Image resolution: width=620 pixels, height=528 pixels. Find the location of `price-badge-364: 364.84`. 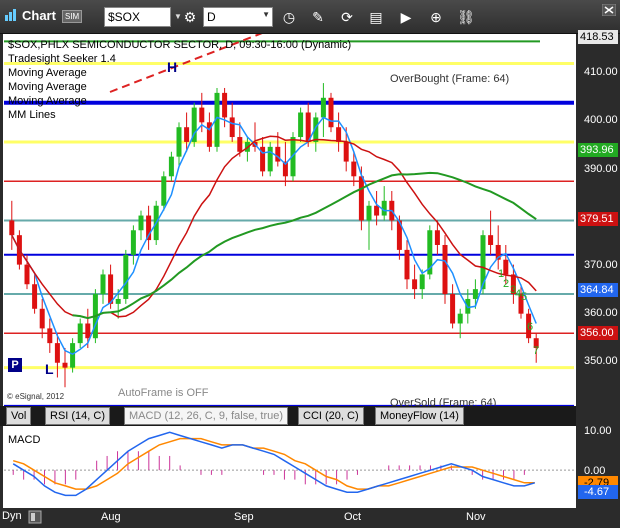

price-badge-364: 364.84 is located at coordinates (598, 290).